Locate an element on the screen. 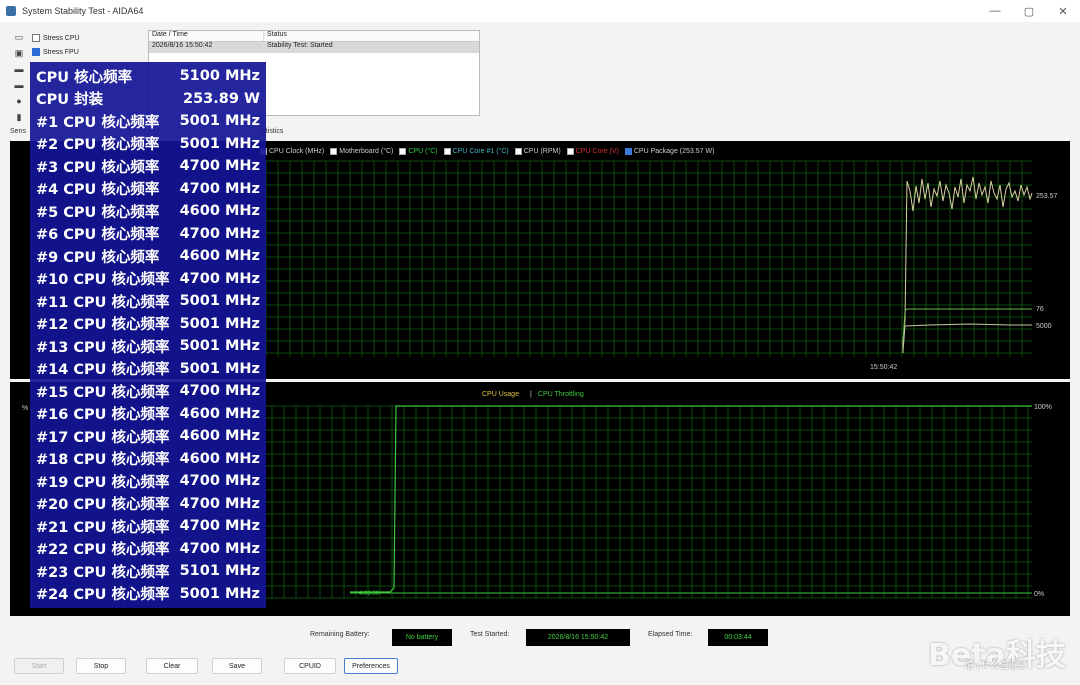 This screenshot has width=1080, height=685. log-row-time: 2026/8/16 15:50:42 is located at coordinates (206, 47).